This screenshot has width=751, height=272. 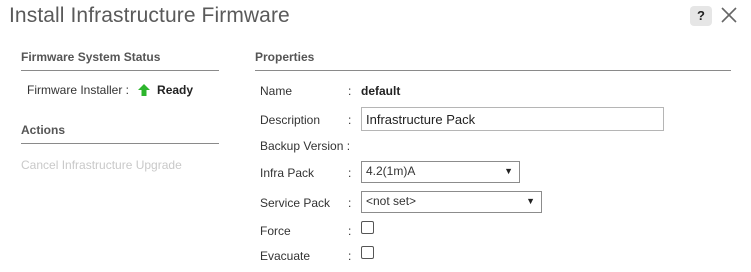 What do you see at coordinates (101, 165) in the screenshot?
I see `cancel-infrastructure-upgrade-link: Cancel Infrastructure Upgrade` at bounding box center [101, 165].